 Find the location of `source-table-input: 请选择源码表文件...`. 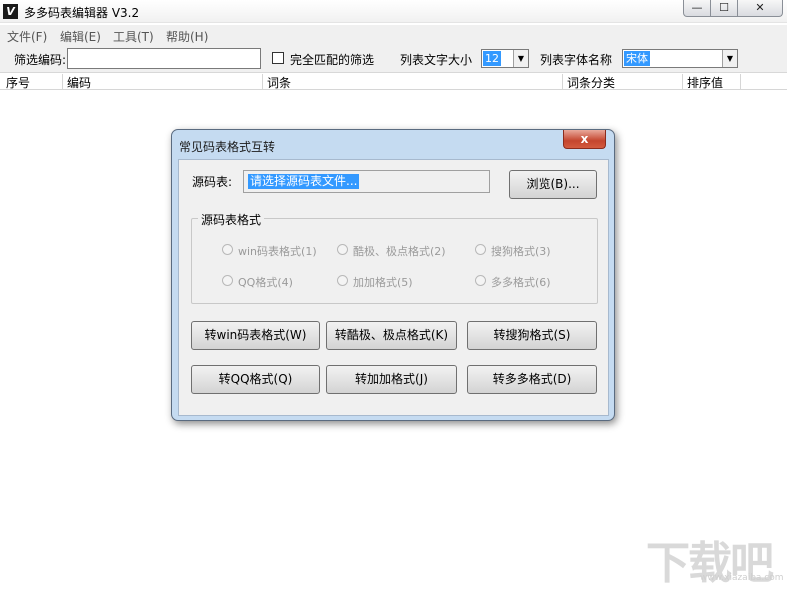

source-table-input: 请选择源码表文件... is located at coordinates (366, 181).